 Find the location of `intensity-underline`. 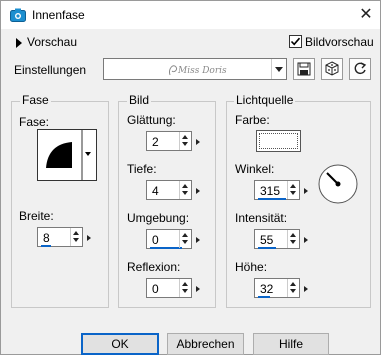

intensity-underline is located at coordinates (267, 248).